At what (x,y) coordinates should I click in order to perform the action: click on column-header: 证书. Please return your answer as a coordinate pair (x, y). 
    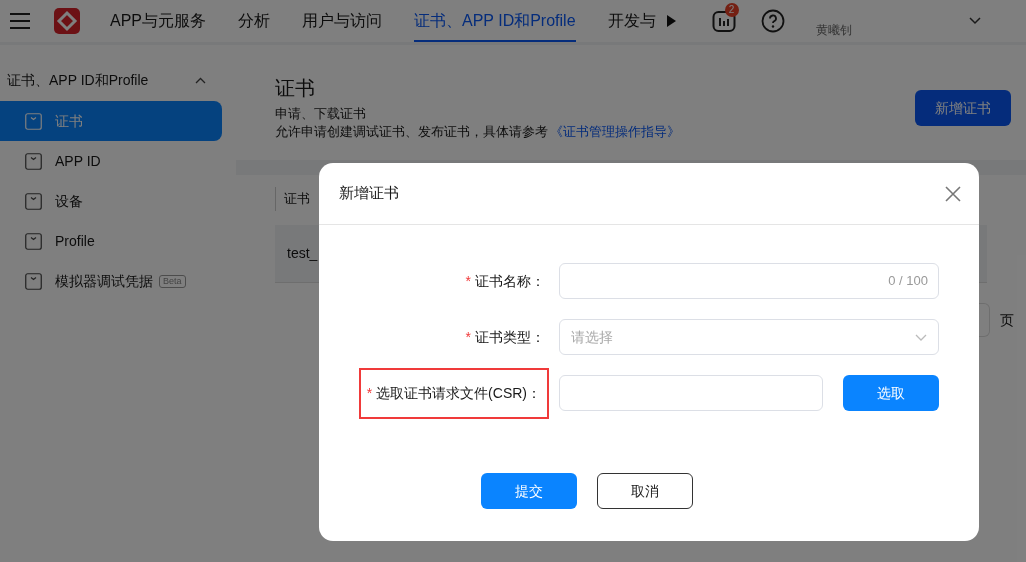
    Looking at the image, I should click on (297, 199).